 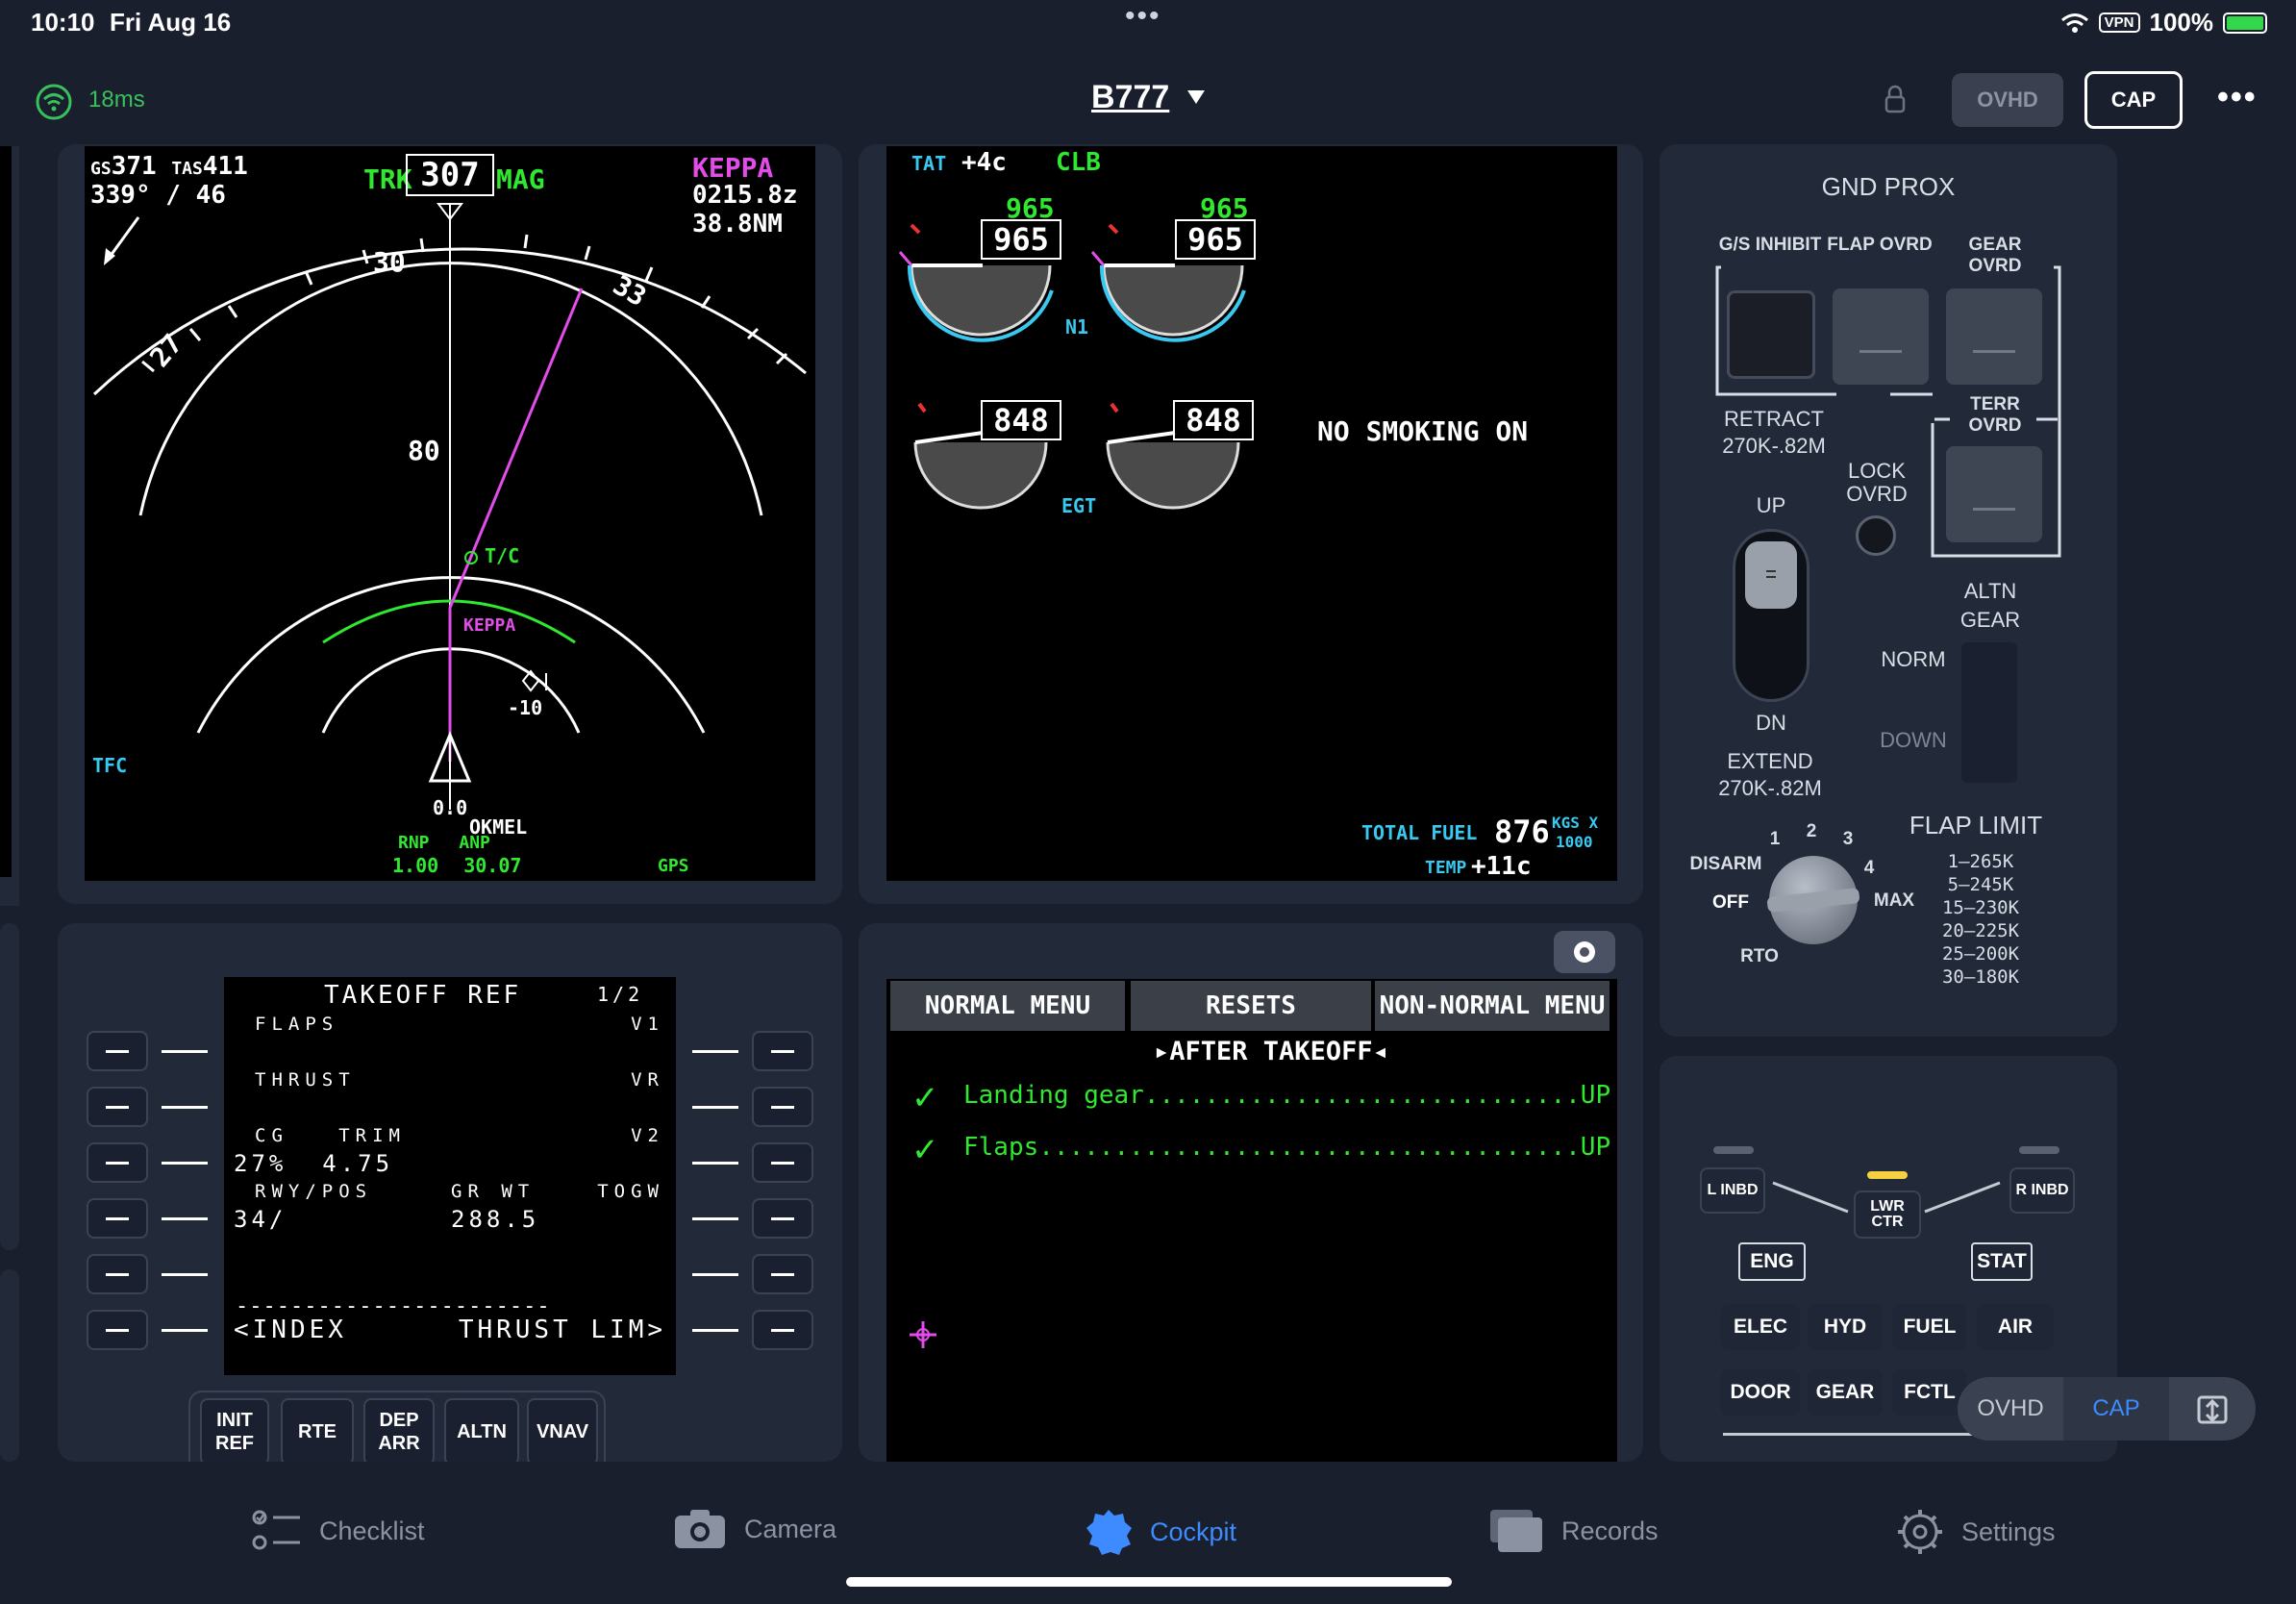 I want to click on vnav-key: VNAV, so click(x=562, y=1432).